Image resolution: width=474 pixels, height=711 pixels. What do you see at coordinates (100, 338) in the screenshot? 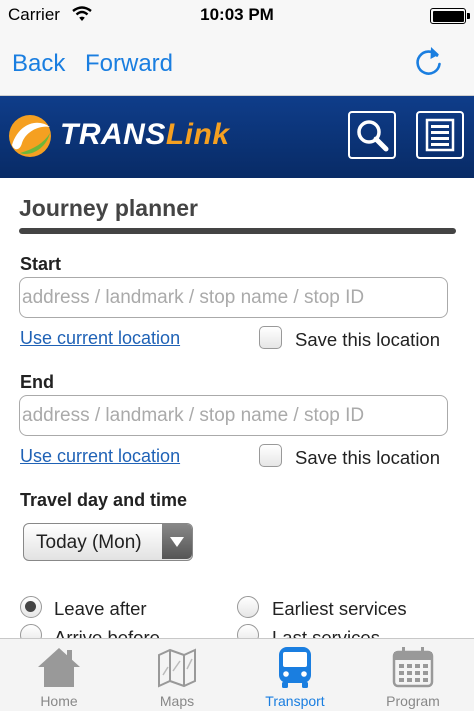
I see `start-use-current-location-link: Use current location` at bounding box center [100, 338].